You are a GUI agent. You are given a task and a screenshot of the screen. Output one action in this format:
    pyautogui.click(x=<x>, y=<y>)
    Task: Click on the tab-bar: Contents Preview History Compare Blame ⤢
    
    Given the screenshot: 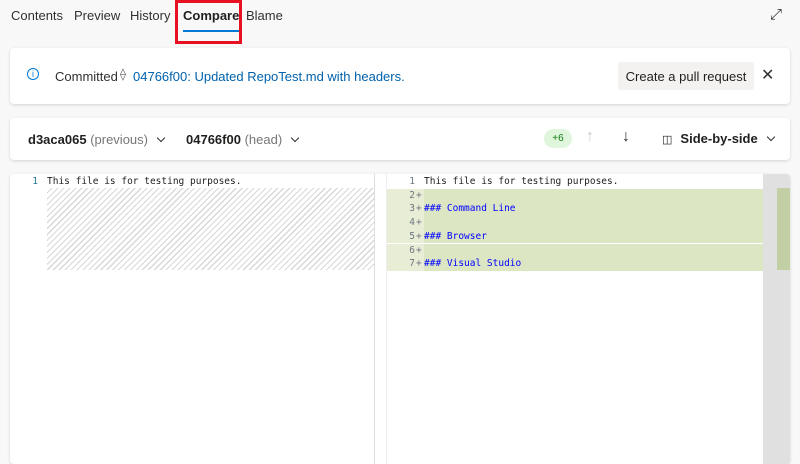 What is the action you would take?
    pyautogui.click(x=400, y=22)
    